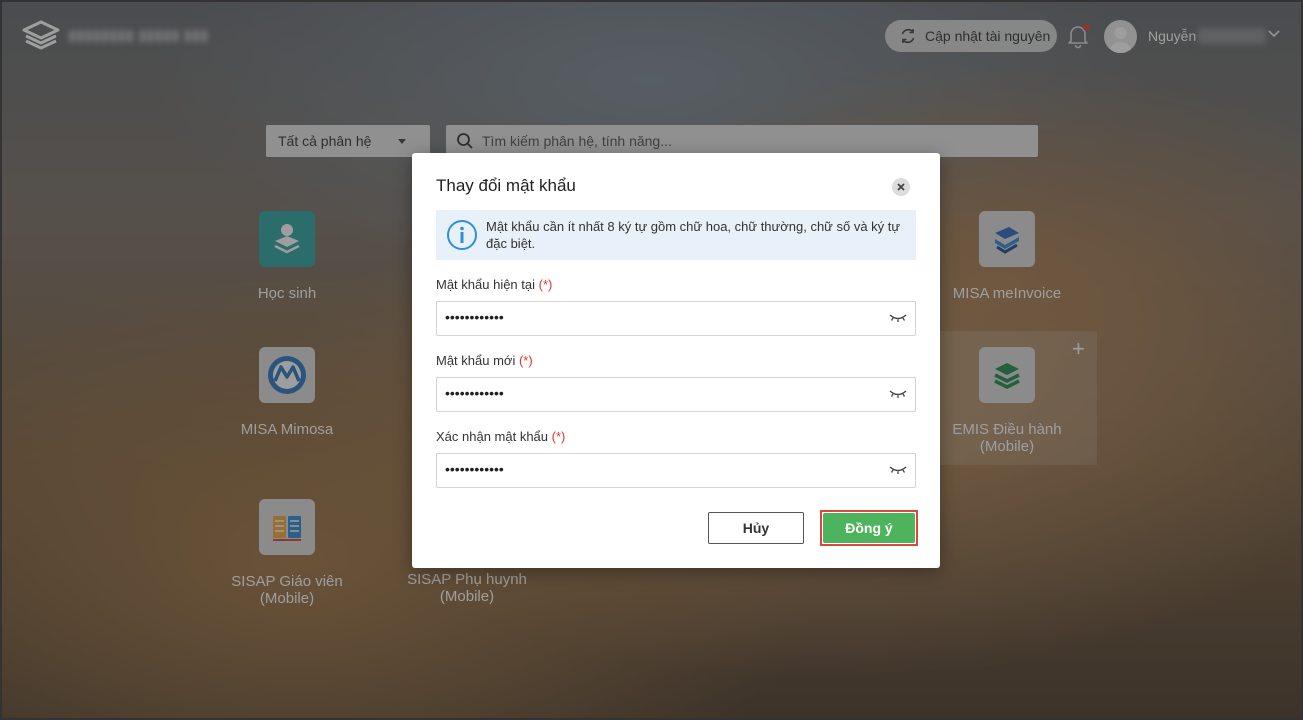  I want to click on close-button, so click(901, 187).